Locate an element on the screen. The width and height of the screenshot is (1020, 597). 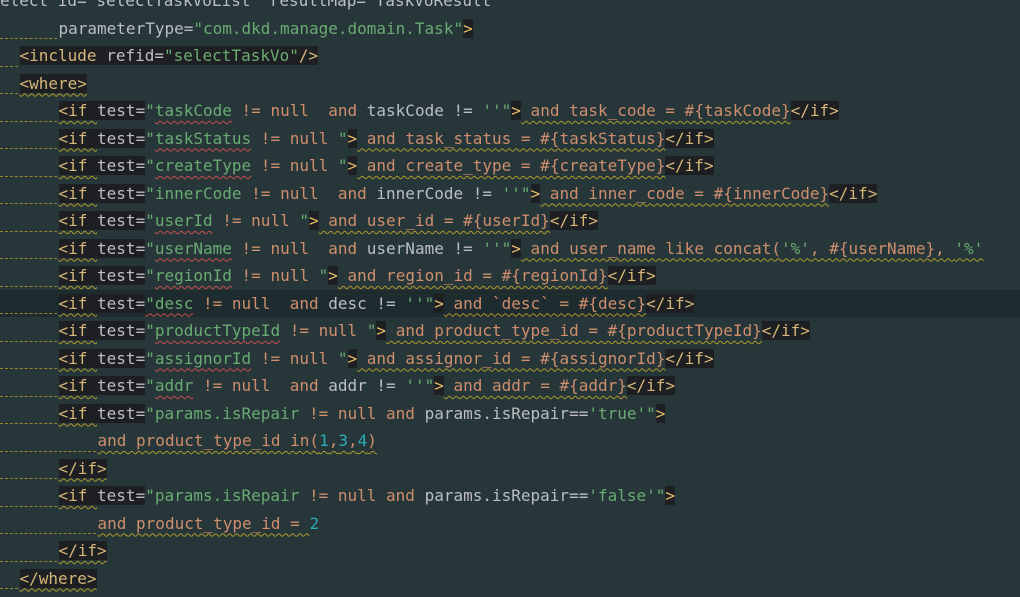
code-token: and user_id = #{userId} is located at coordinates (434, 220).